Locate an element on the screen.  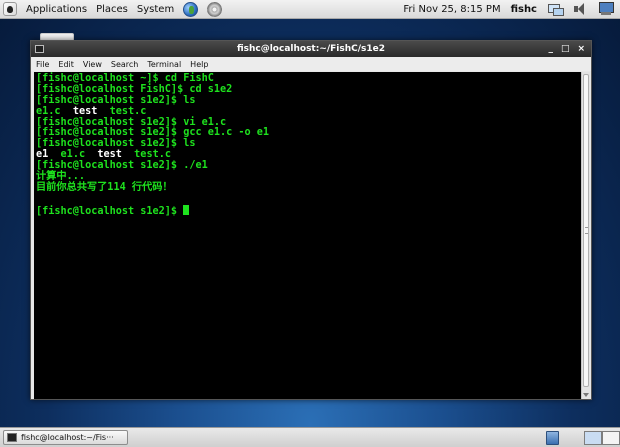
menu-places: Places is located at coordinates (112, 9).